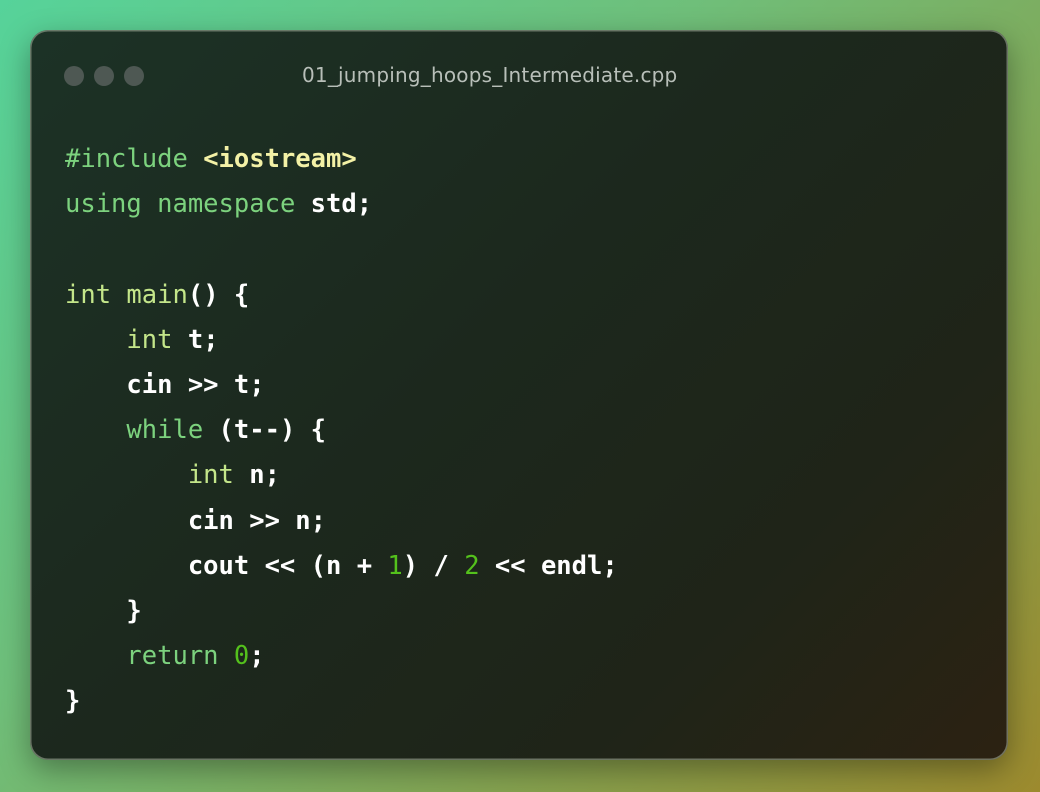 Image resolution: width=1040 pixels, height=792 pixels. What do you see at coordinates (165, 384) in the screenshot?
I see `code-text: cin >> t;` at bounding box center [165, 384].